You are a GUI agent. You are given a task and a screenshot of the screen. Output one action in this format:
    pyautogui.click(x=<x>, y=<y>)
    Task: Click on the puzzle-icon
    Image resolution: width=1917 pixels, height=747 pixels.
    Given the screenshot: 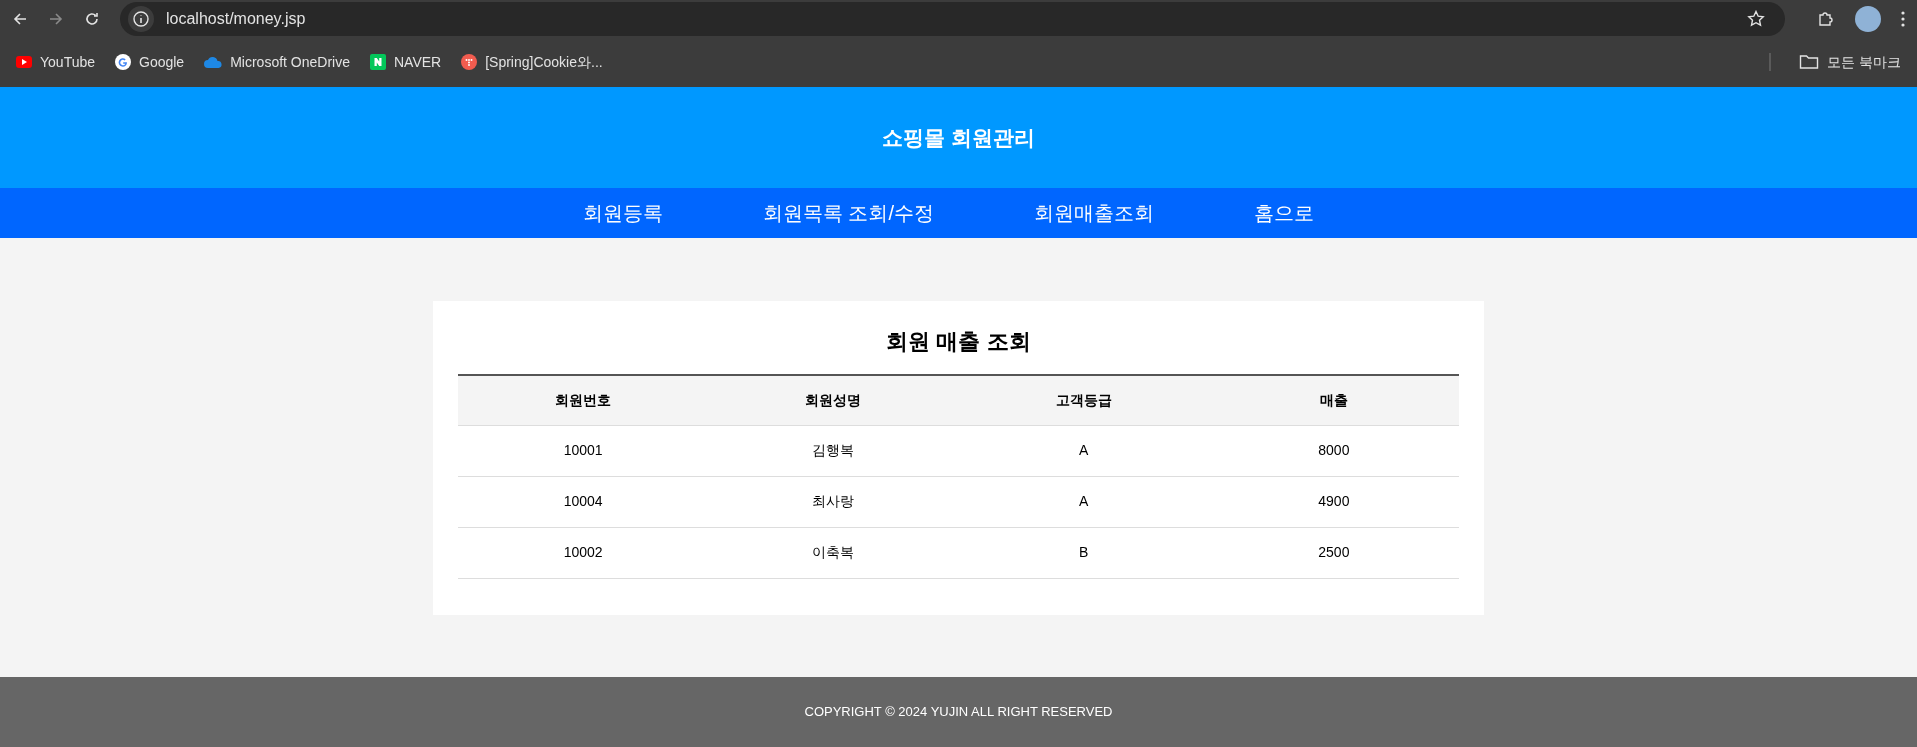 What is the action you would take?
    pyautogui.click(x=1826, y=18)
    